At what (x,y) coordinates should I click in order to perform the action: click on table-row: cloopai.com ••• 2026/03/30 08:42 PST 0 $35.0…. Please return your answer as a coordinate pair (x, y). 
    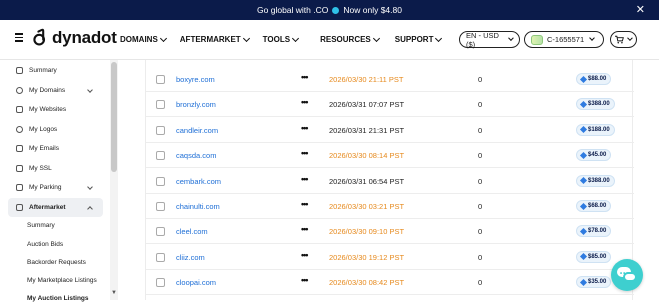
    Looking at the image, I should click on (390, 283).